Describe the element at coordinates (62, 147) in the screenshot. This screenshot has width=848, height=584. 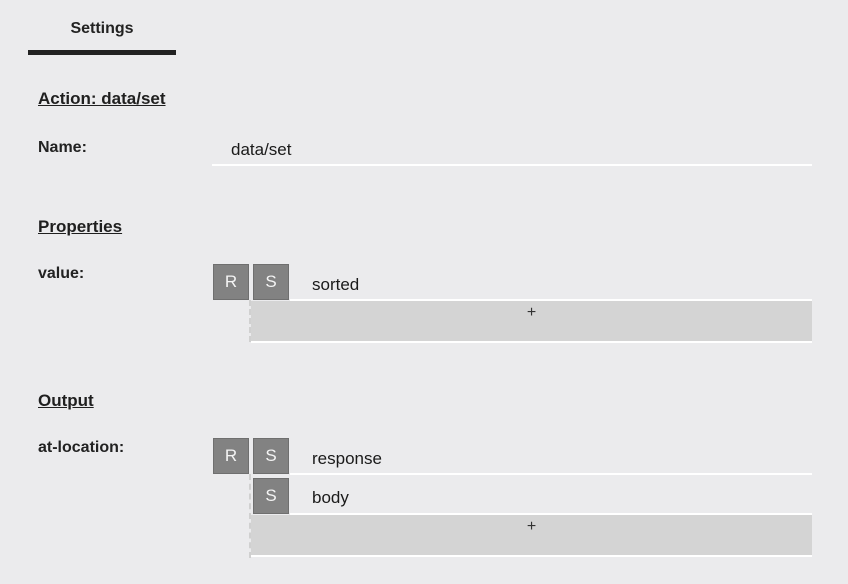
I see `name-label: Name:` at that location.